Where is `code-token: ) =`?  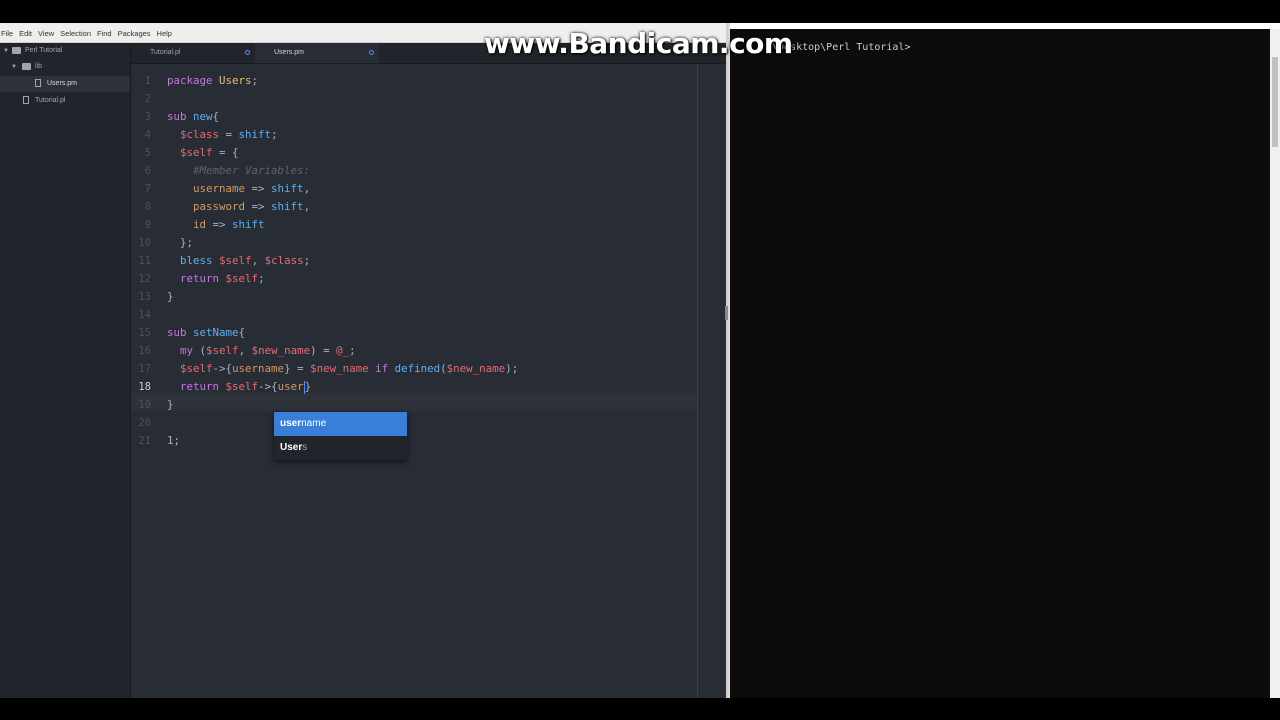 code-token: ) = is located at coordinates (323, 350).